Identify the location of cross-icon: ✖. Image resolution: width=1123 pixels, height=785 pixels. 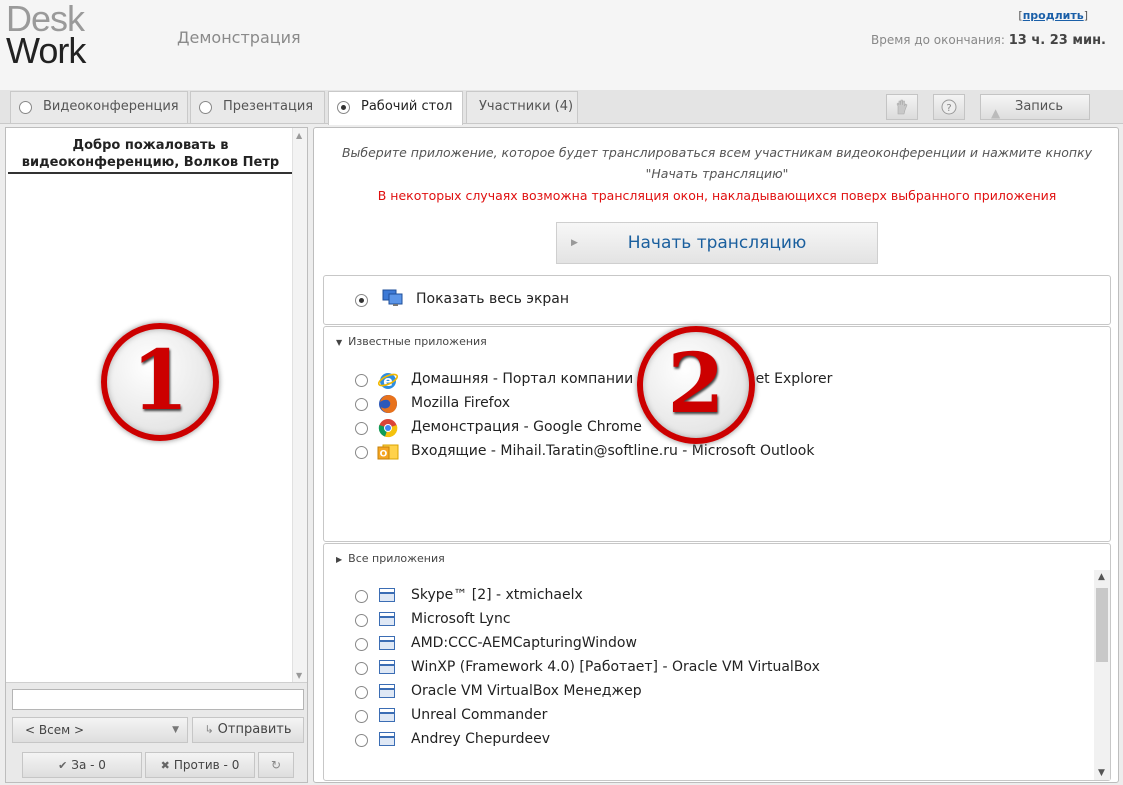
(165, 765).